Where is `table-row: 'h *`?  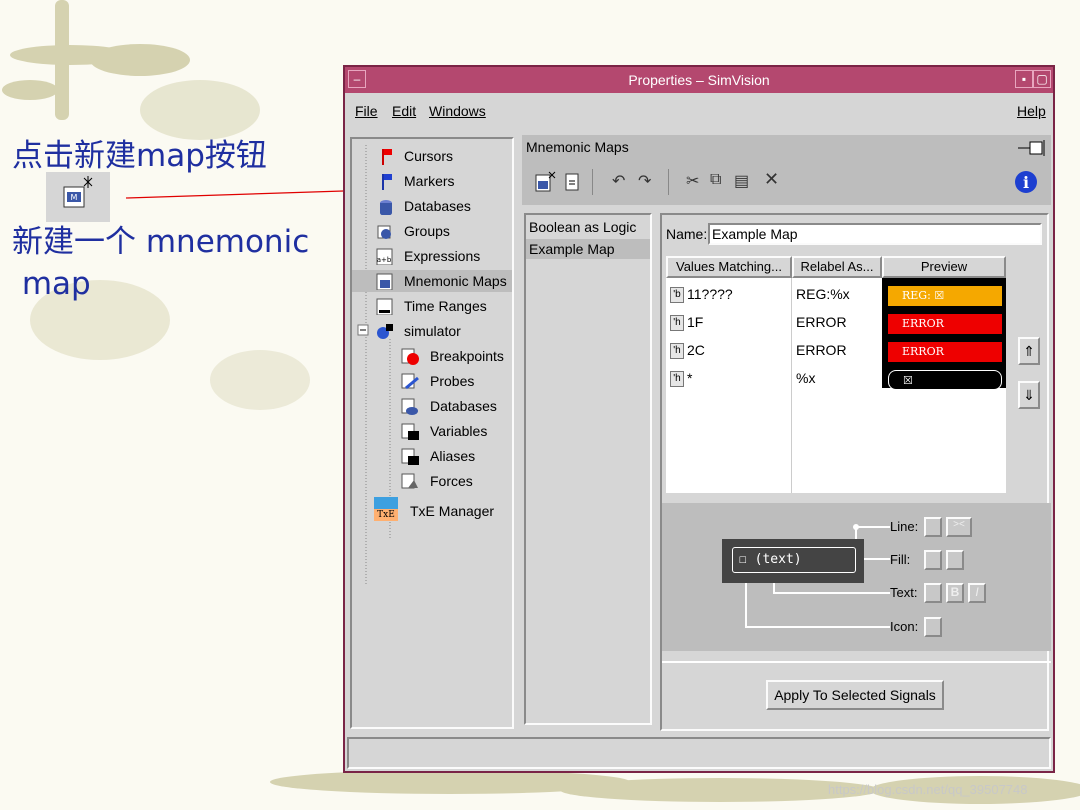 table-row: 'h * is located at coordinates (681, 379).